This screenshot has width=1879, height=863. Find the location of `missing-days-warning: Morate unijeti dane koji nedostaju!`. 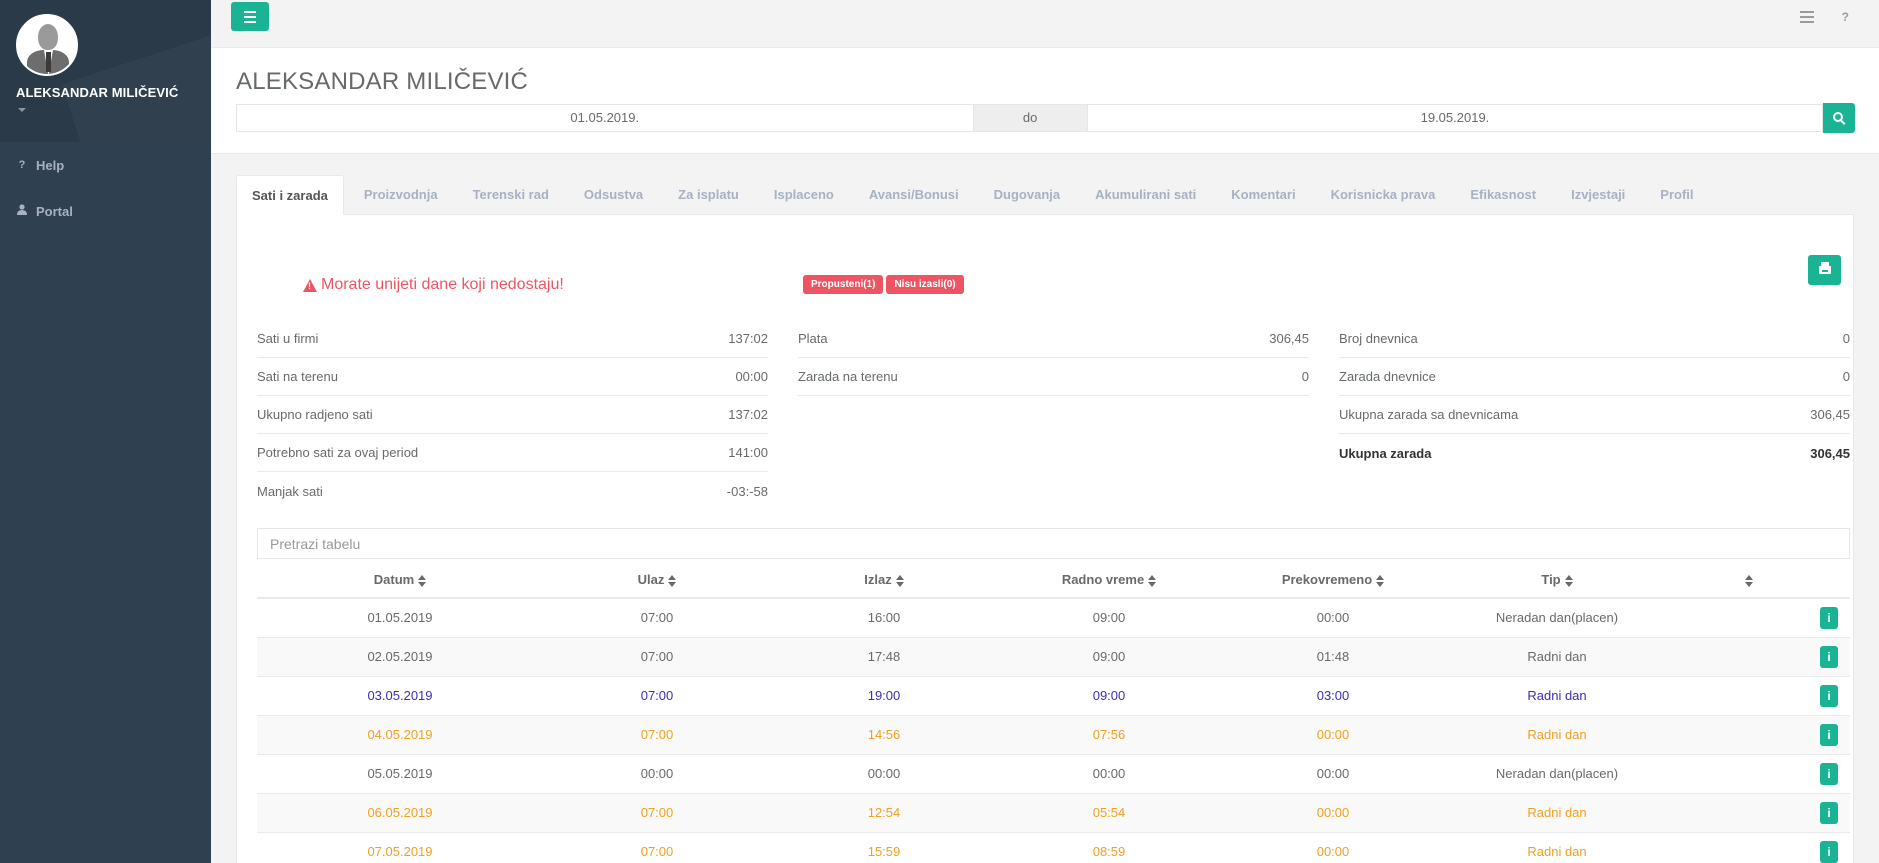

missing-days-warning: Morate unijeti dane koji nedostaju! is located at coordinates (433, 285).